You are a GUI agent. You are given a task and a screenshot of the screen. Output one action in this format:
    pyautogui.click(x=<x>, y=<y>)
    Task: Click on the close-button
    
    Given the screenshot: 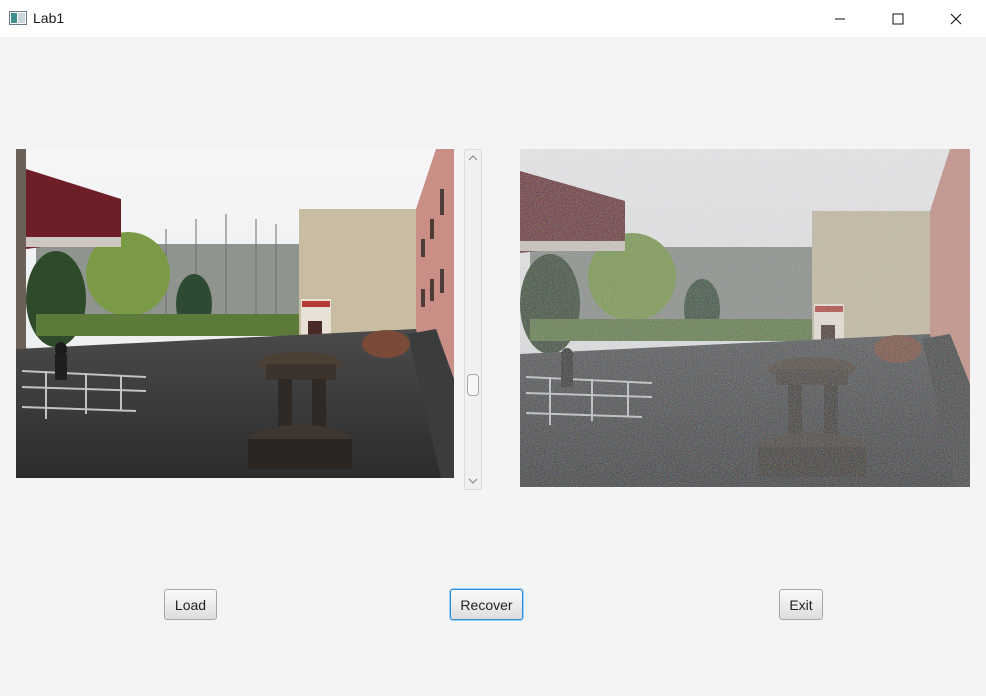 What is the action you would take?
    pyautogui.click(x=956, y=18)
    